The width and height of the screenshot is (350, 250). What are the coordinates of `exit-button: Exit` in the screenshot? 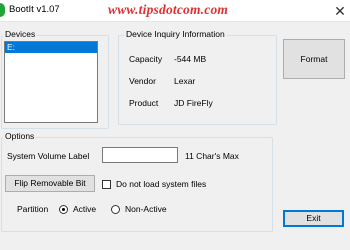 It's located at (313, 218).